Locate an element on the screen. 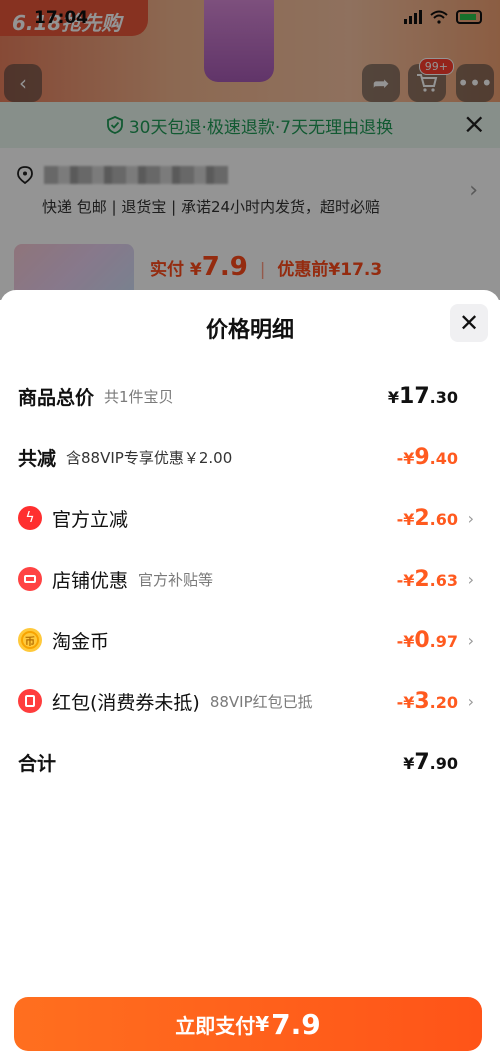 The width and height of the screenshot is (500, 1052). row-official-discount: ϟ 官方立减 -¥2.60 › is located at coordinates (250, 518).